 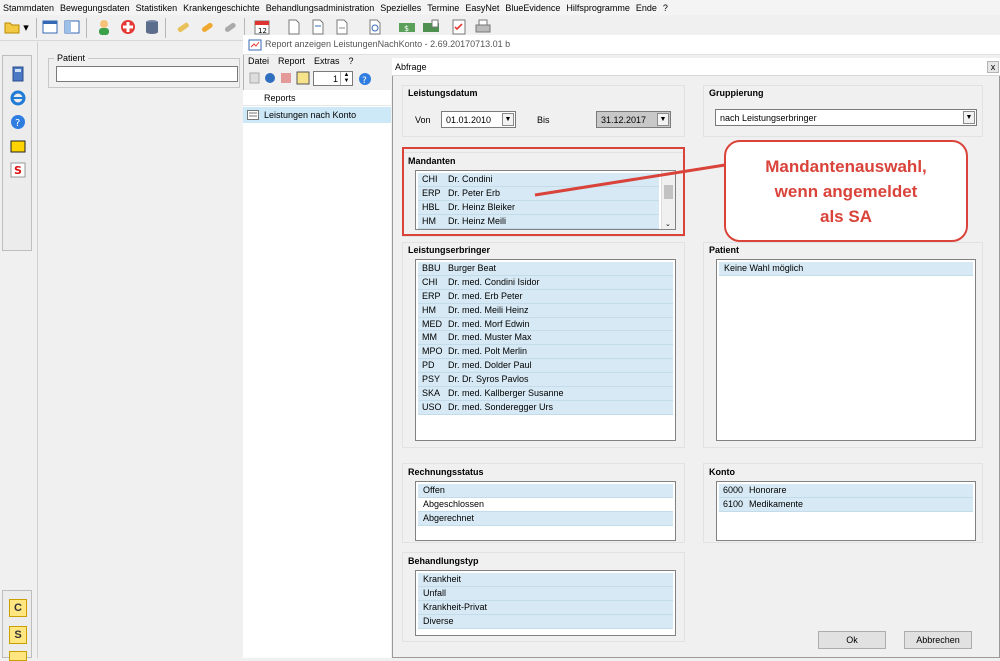 I want to click on invoice-icon, so click(x=431, y=27).